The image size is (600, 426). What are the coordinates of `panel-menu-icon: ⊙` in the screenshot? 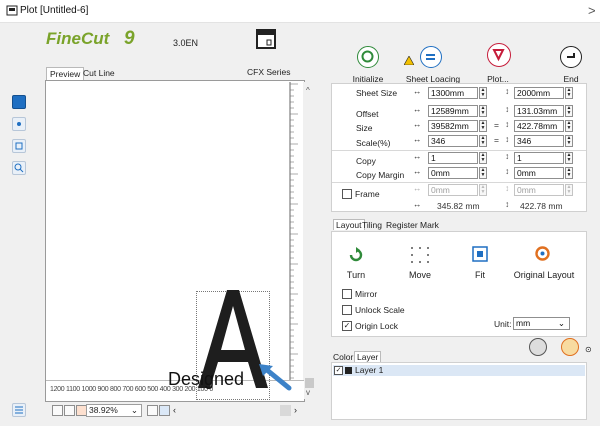 It's located at (588, 349).